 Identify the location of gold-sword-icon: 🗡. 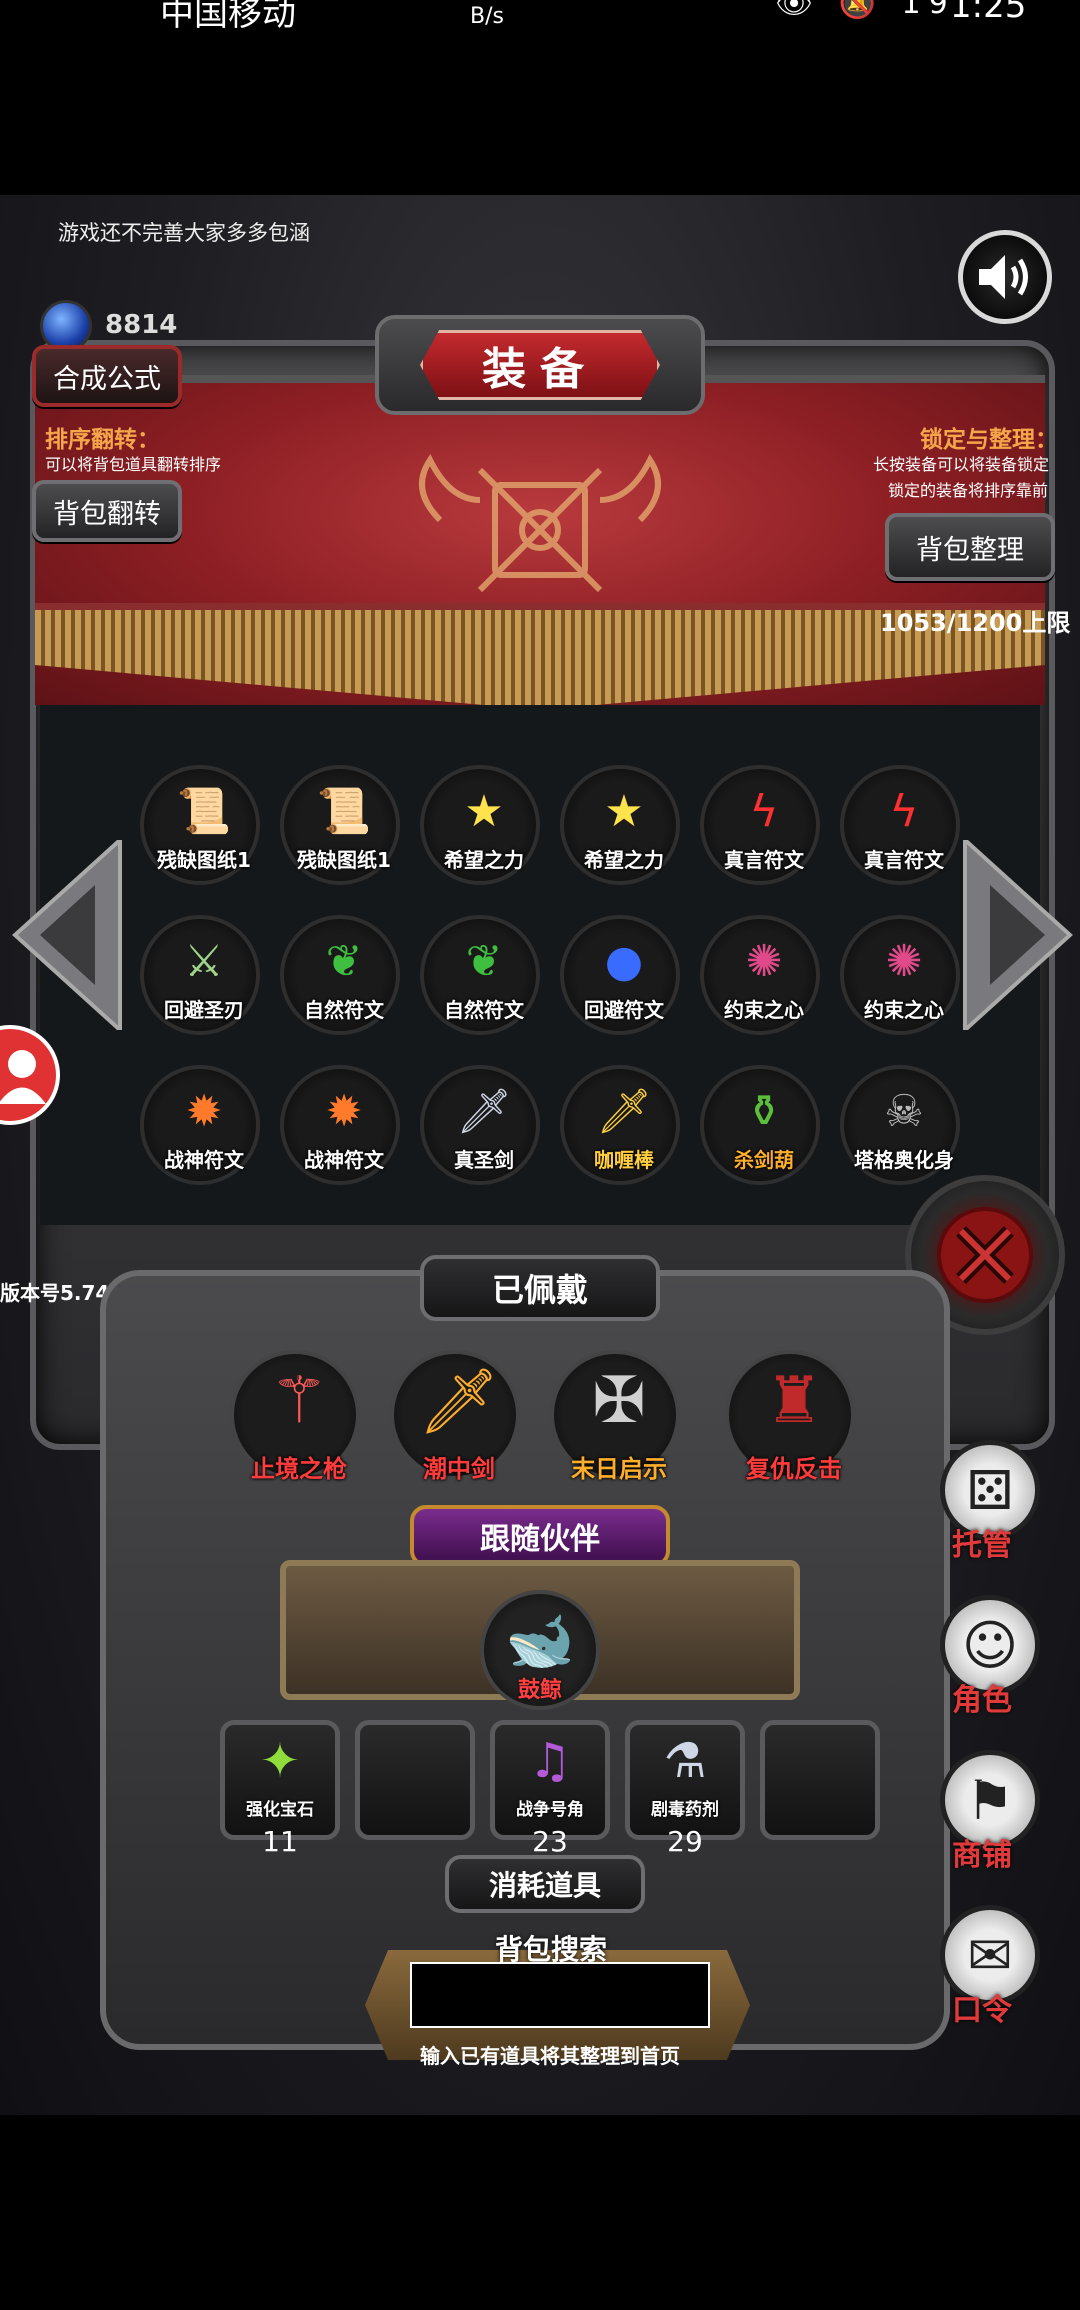
(624, 1111).